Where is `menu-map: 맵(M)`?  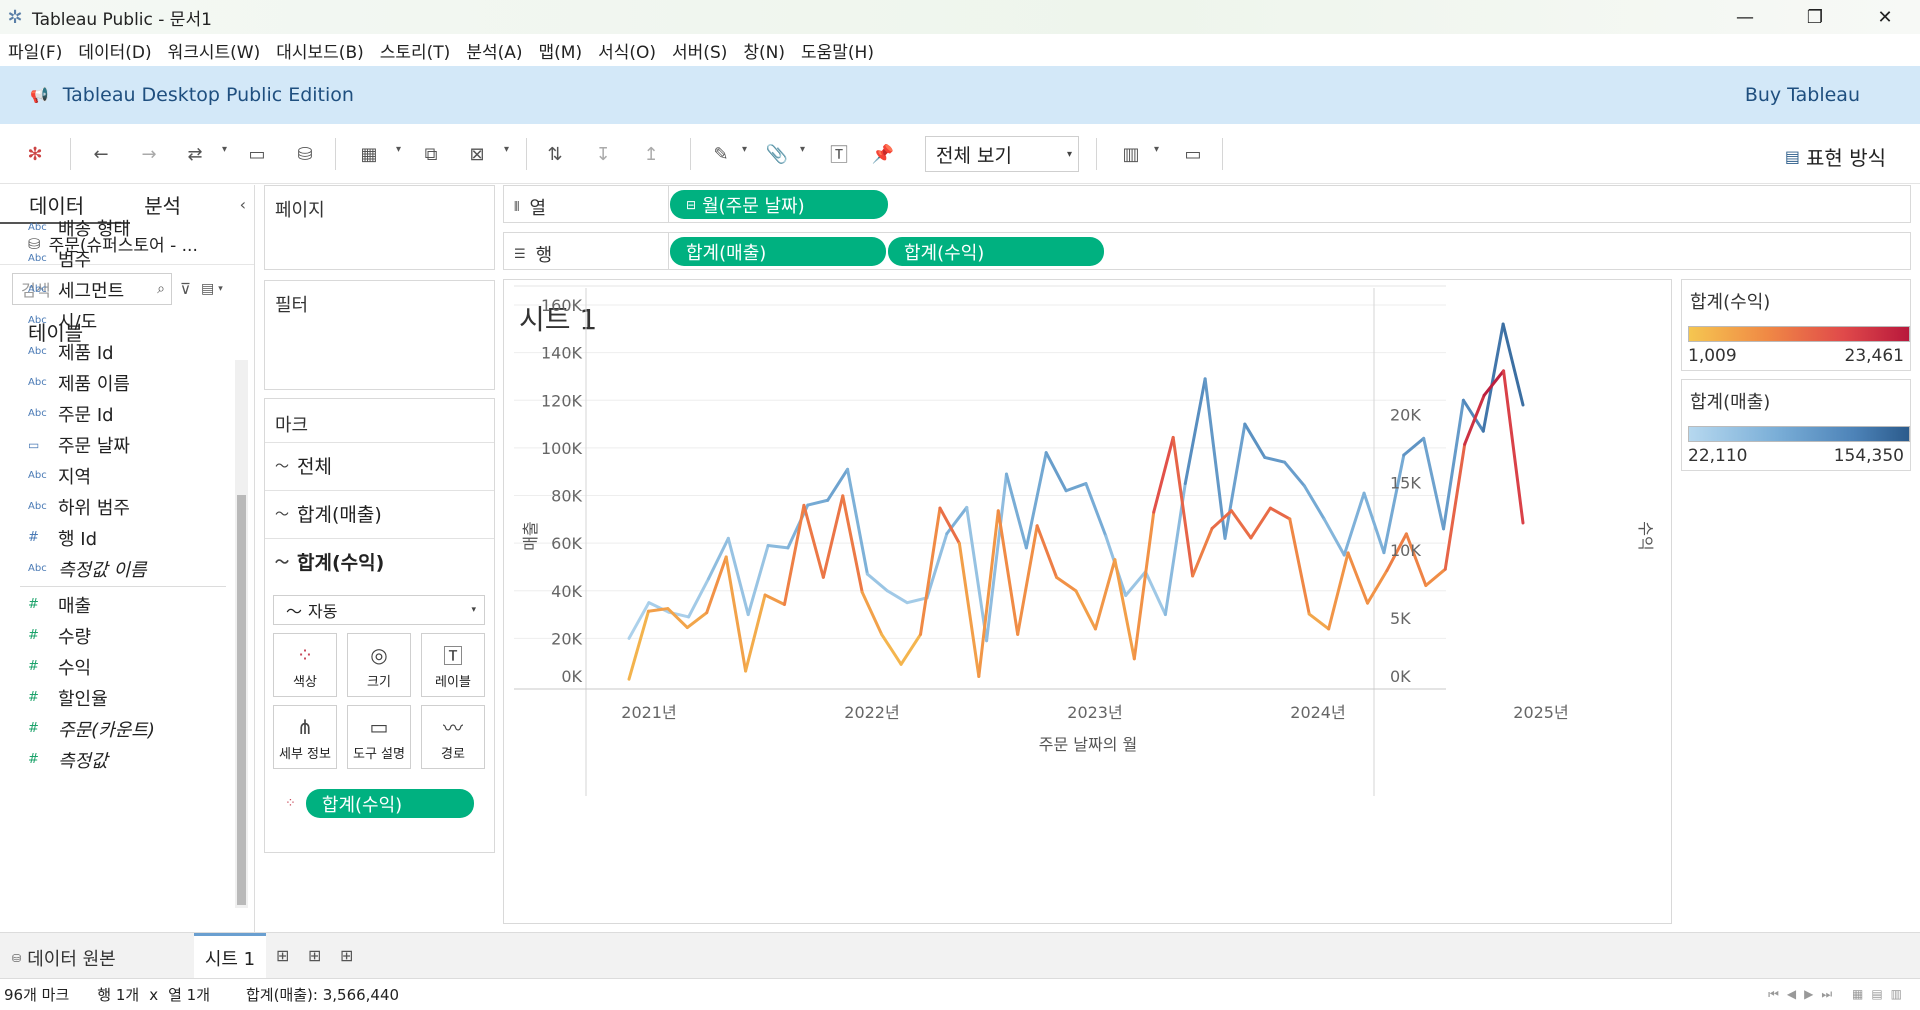
menu-map: 맵(M) is located at coordinates (561, 50).